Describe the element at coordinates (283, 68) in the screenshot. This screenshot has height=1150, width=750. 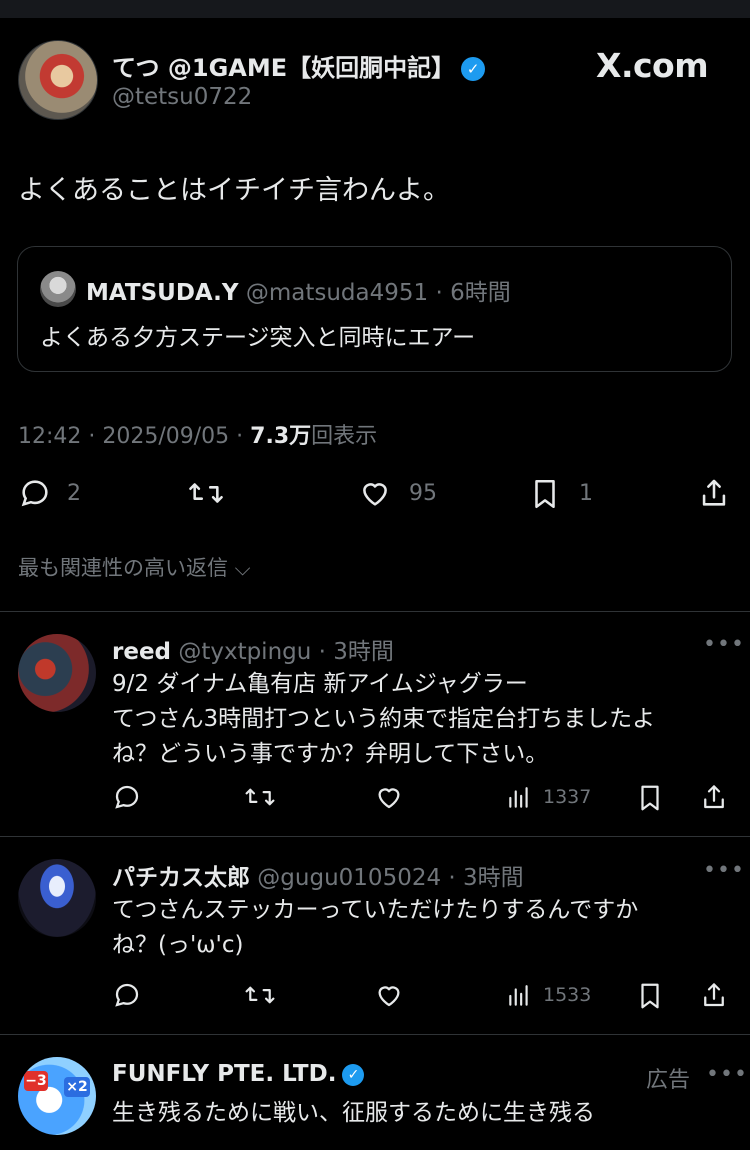
I see `author-display-name: てつ @1GAME【妖回胴中記】` at that location.